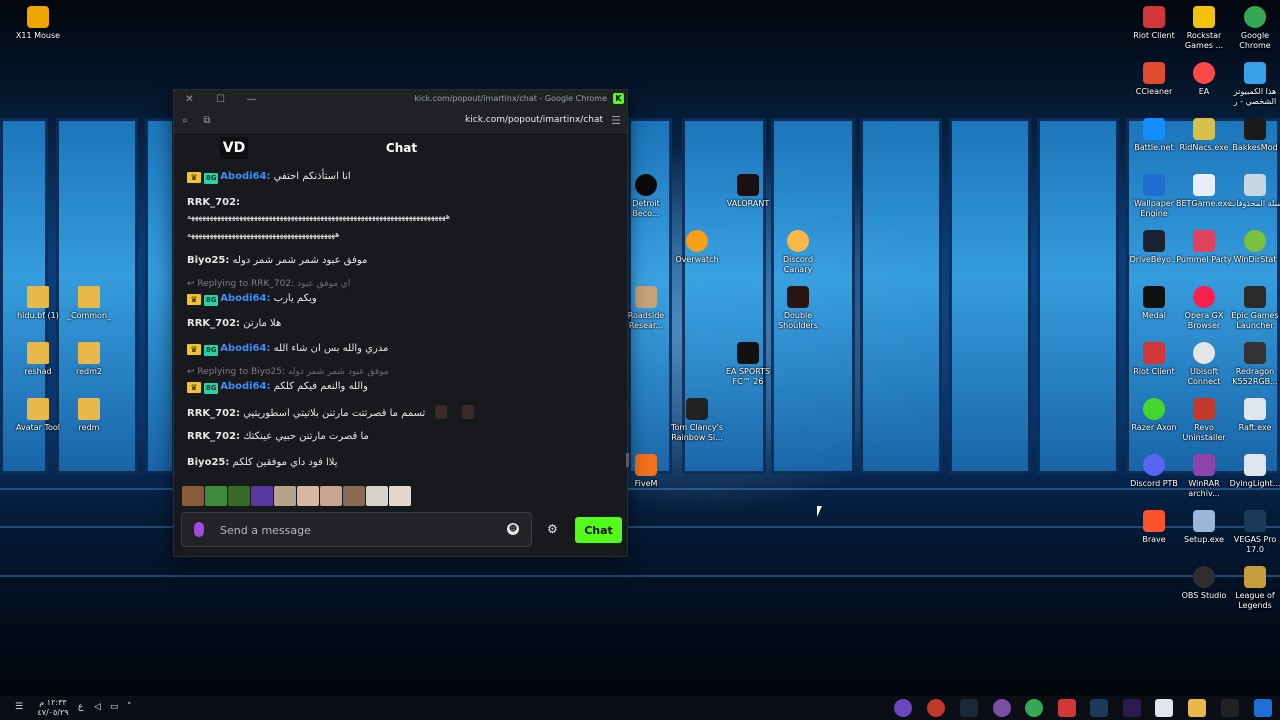  I want to click on desktop-icon-bakkesmod: BakkesMod, so click(1253, 135).